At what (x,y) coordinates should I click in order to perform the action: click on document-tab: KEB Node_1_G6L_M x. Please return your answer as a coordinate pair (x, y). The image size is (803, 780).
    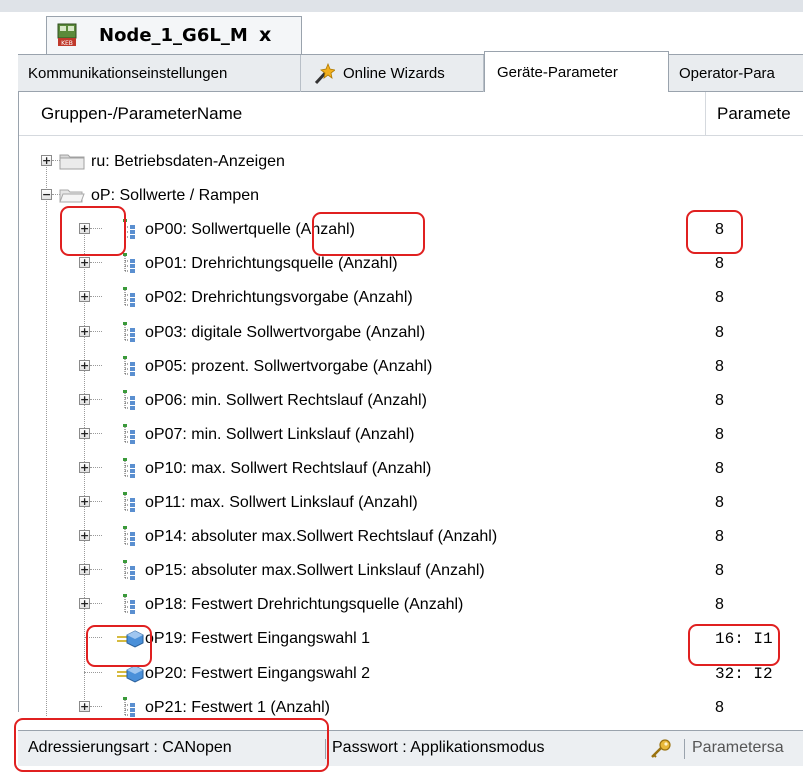
    Looking at the image, I should click on (174, 35).